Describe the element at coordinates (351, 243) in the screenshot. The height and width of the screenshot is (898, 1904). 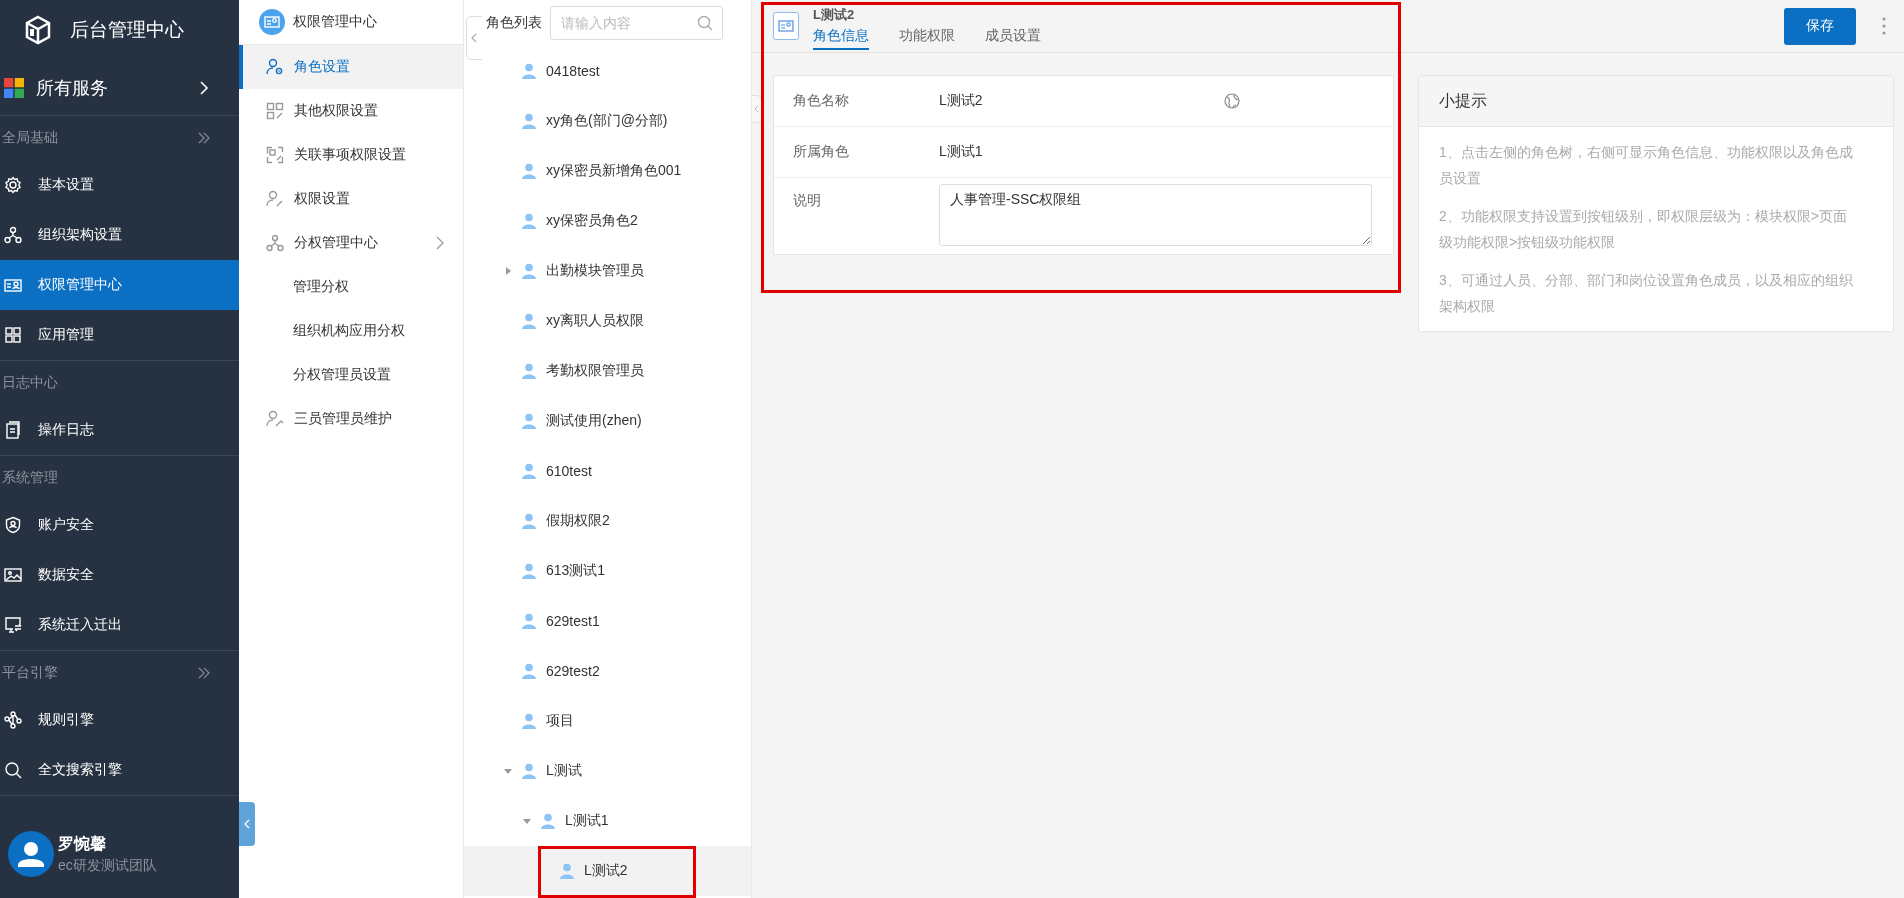
I see `menu-item: 分权管理中心` at that location.